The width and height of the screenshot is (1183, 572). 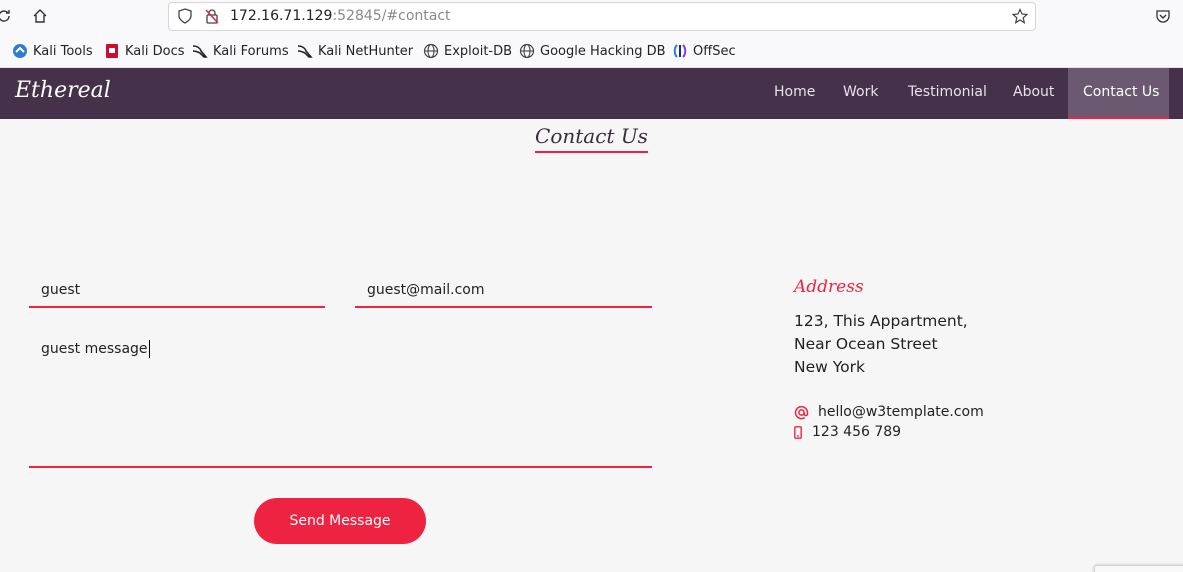 I want to click on nav-about: About, so click(x=1033, y=93).